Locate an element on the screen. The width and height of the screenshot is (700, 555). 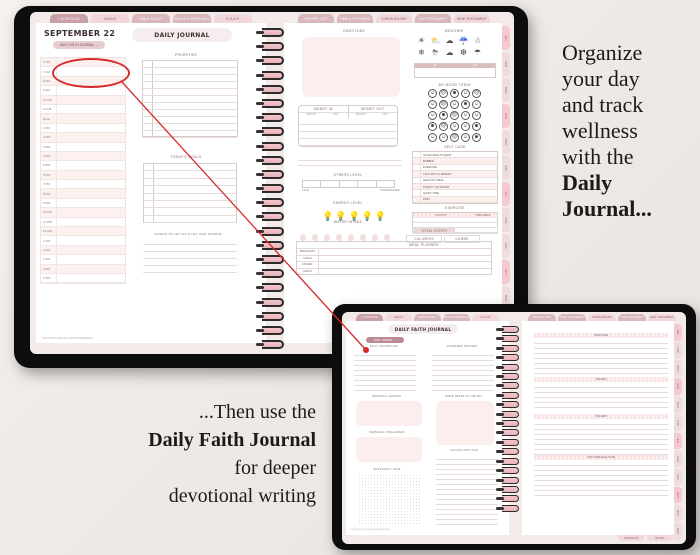
hour-row: 10 PM is located at coordinates (83, 213).